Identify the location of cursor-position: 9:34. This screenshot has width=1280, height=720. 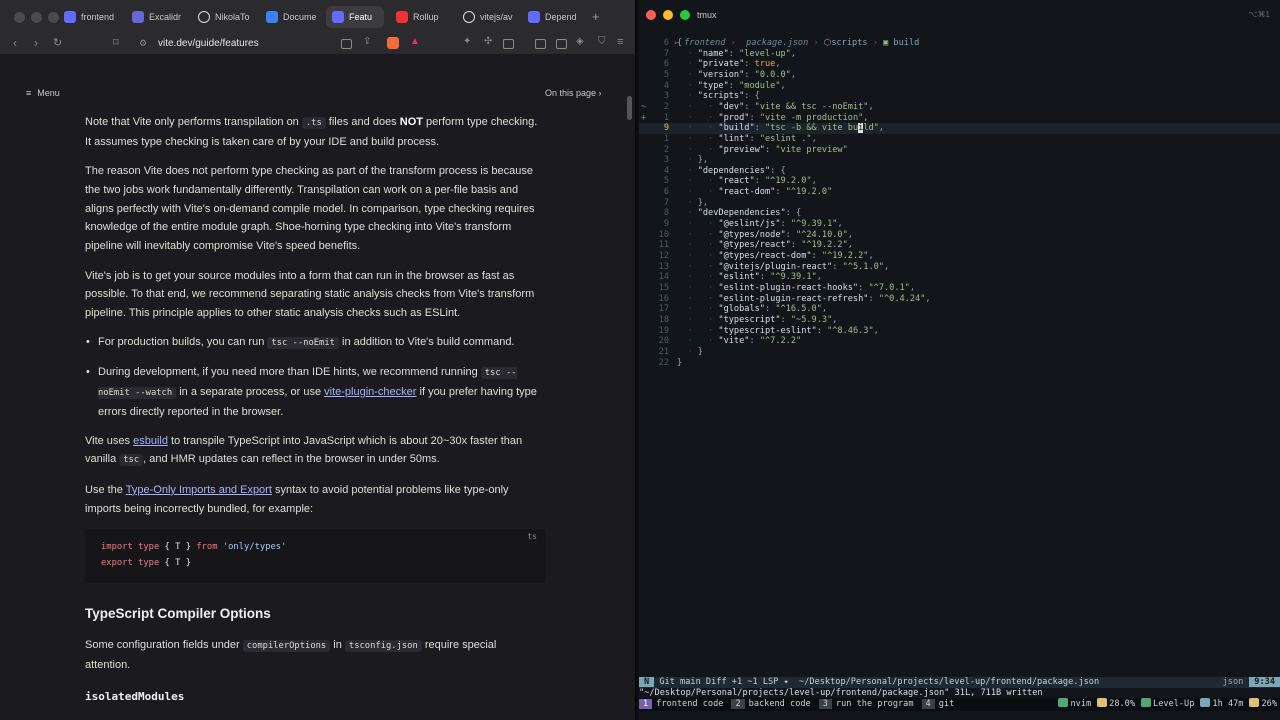
(1264, 682).